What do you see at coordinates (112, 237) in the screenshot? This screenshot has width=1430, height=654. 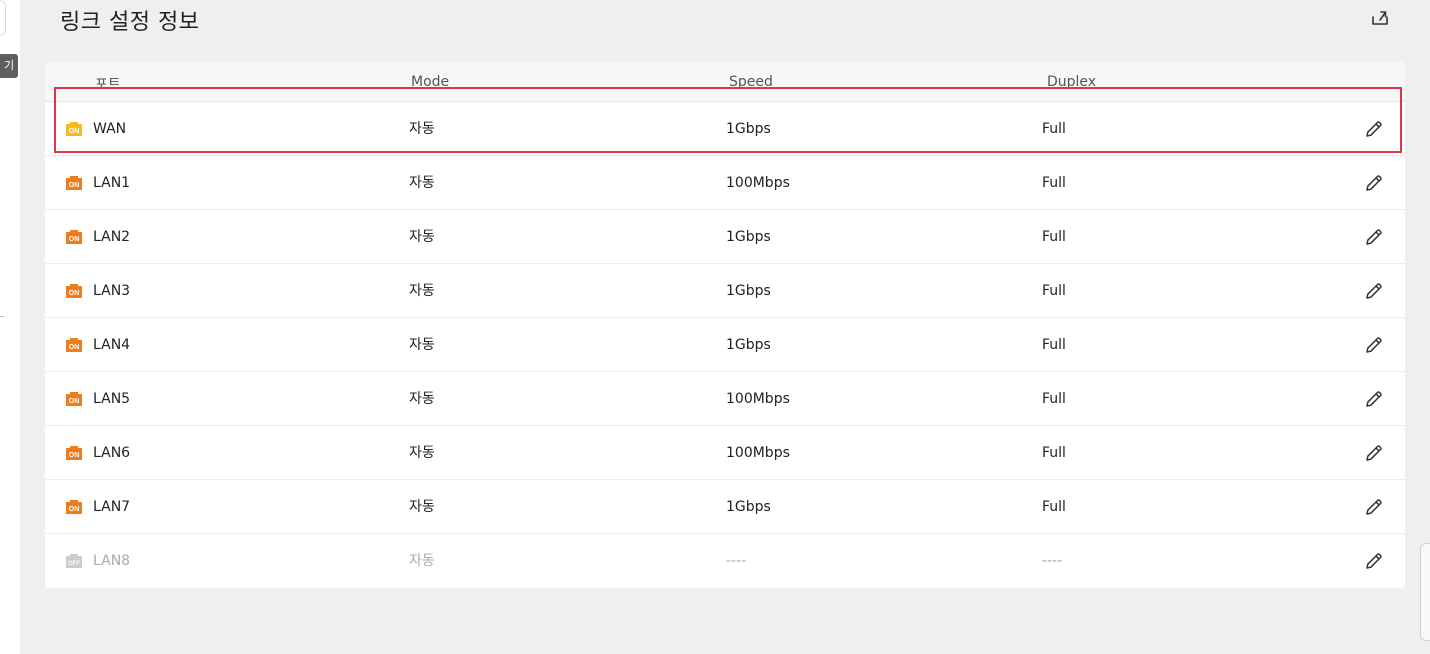 I see `port-name: LAN2` at bounding box center [112, 237].